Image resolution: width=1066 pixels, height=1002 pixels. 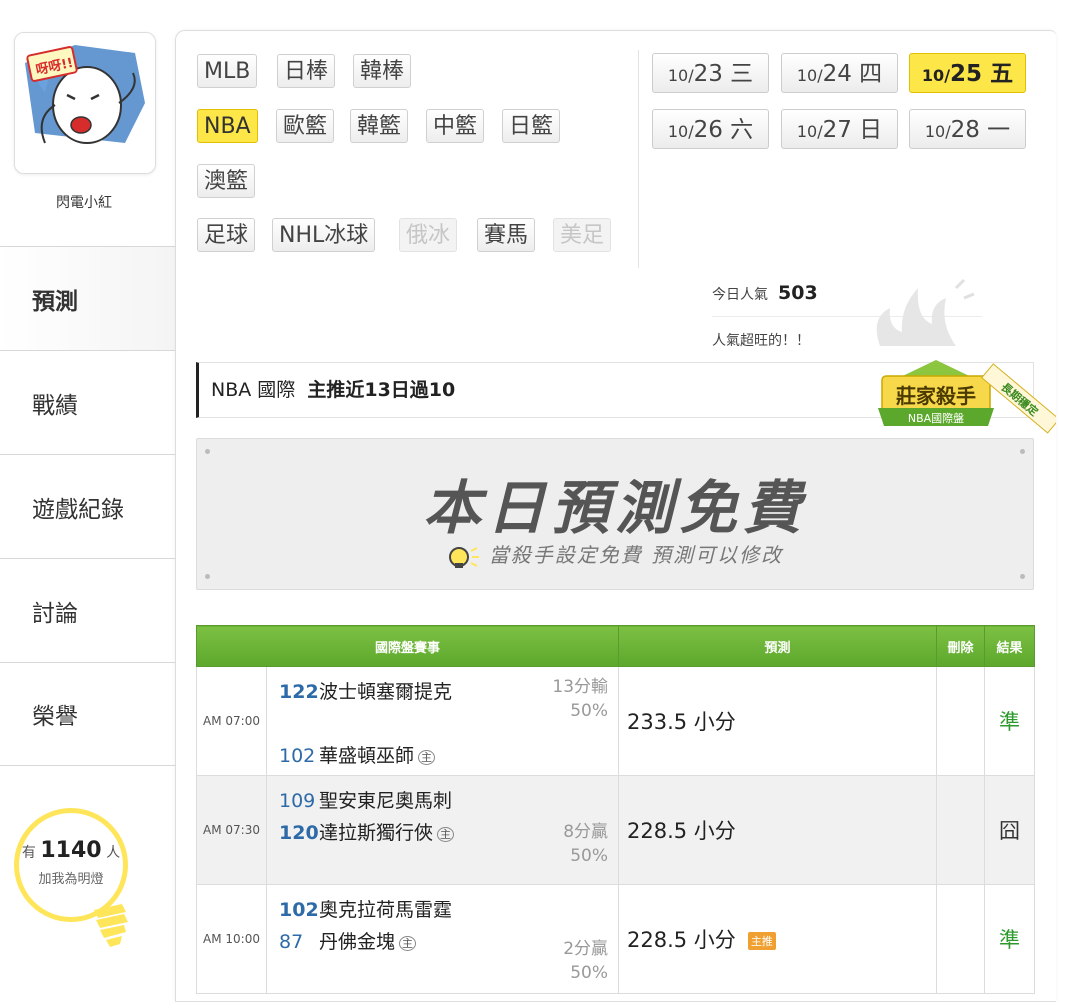 What do you see at coordinates (306, 71) in the screenshot?
I see `league-tag-jp-baseball: 日棒` at bounding box center [306, 71].